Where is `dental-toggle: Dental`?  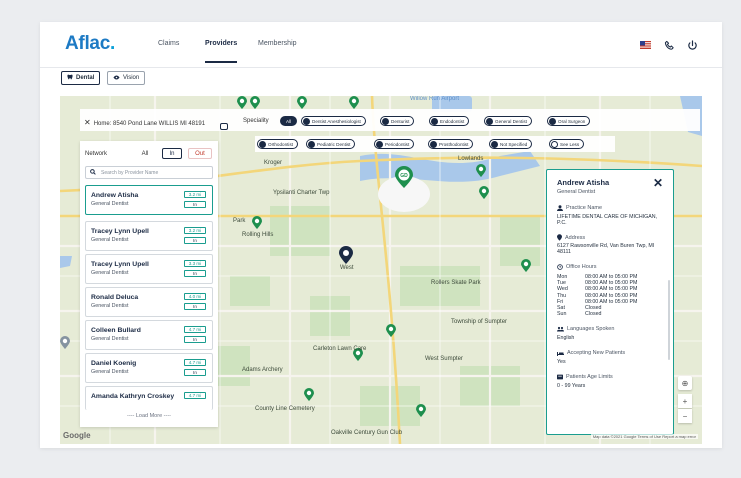
dental-toggle: Dental is located at coordinates (81, 78).